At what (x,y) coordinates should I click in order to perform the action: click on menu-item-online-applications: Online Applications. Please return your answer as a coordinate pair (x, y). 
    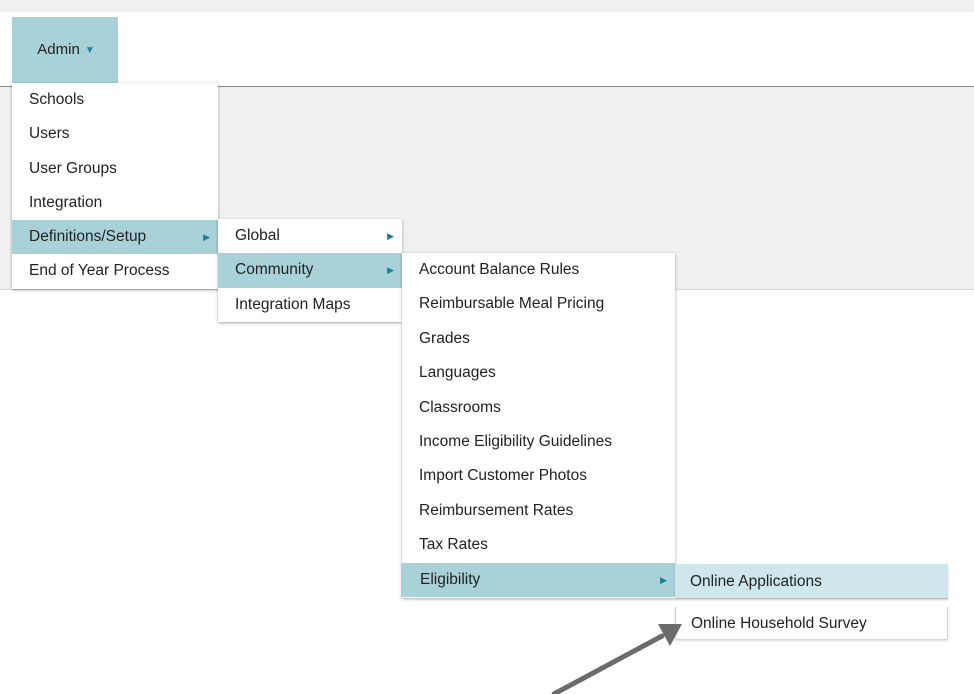
    Looking at the image, I should click on (811, 581).